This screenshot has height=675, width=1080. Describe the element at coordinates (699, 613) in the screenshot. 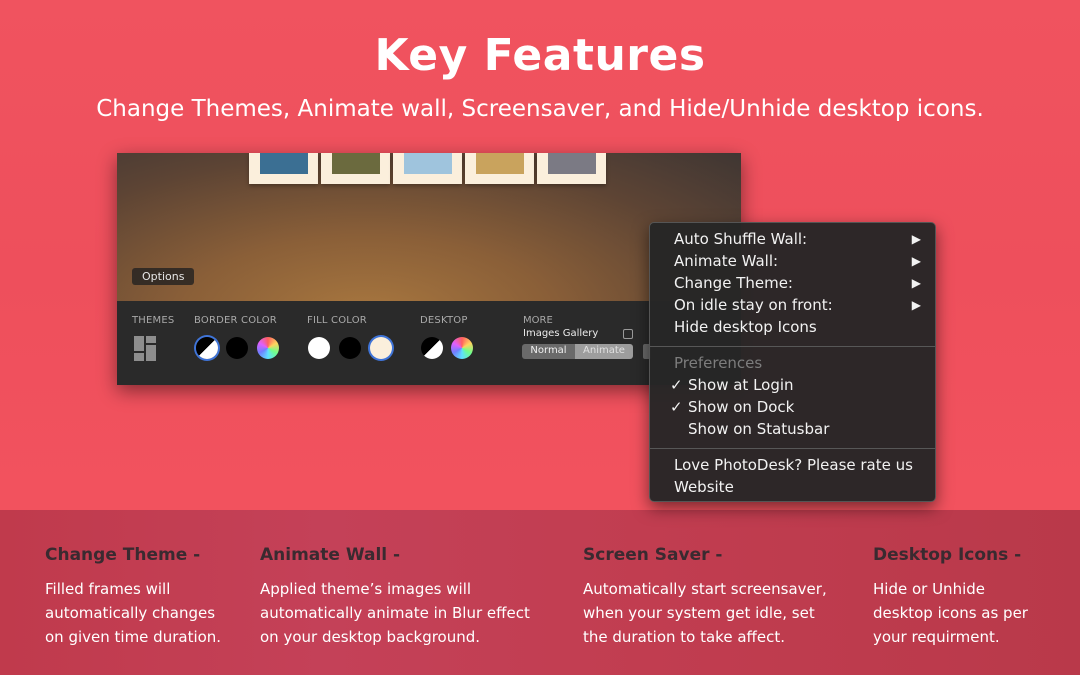

I see `feature-line: when your system get idle, set` at that location.